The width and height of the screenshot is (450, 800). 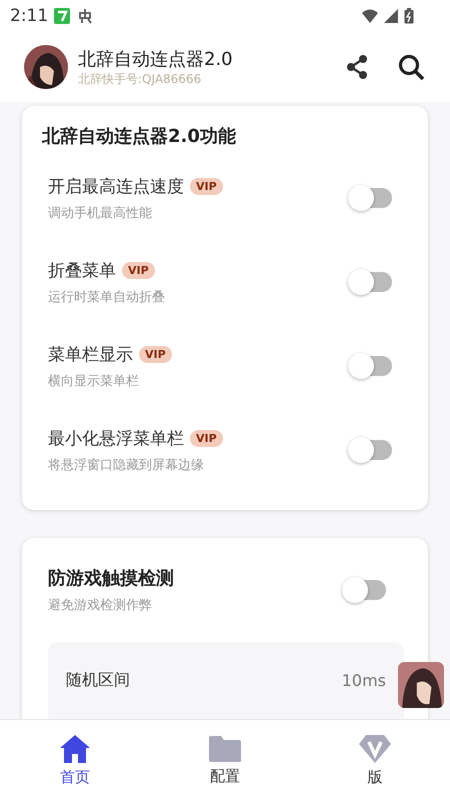 I want to click on account-subtitle: 北辞快手号:QJA86666, so click(x=140, y=79).